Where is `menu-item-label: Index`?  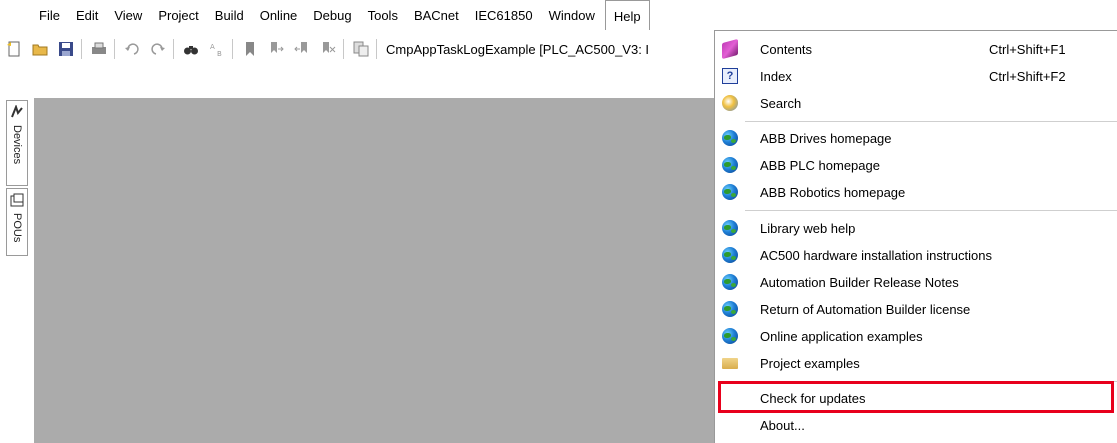 menu-item-label: Index is located at coordinates (776, 76).